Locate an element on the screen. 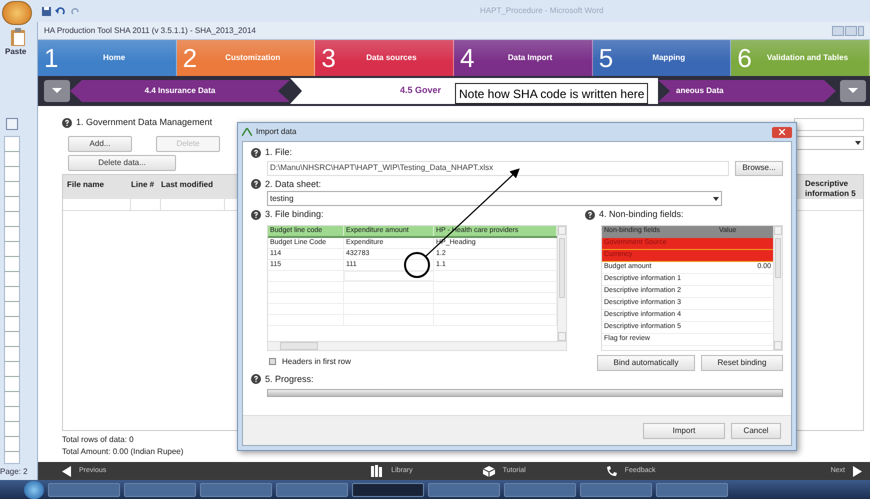  ruler-toggle is located at coordinates (12, 124).